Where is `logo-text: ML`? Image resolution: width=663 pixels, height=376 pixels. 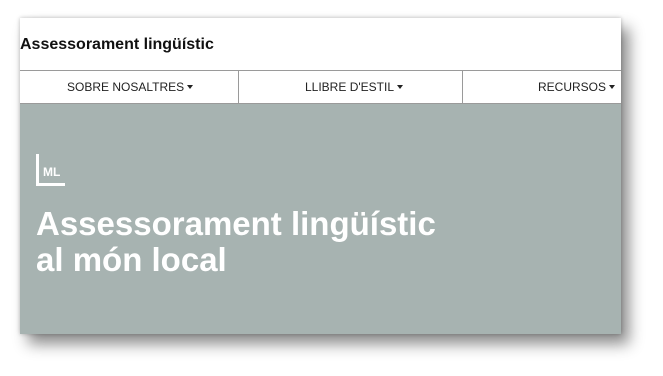 logo-text: ML is located at coordinates (51, 172).